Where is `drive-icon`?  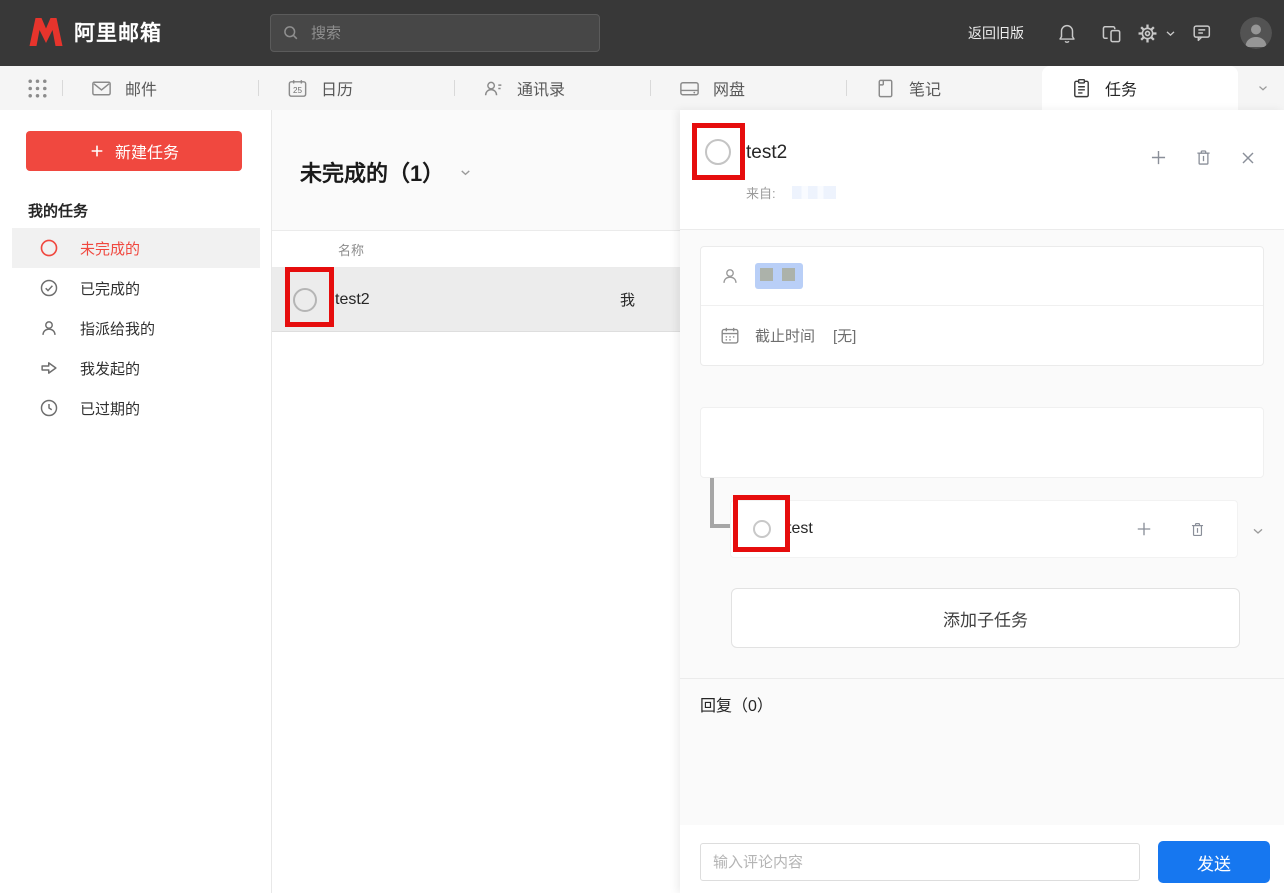
drive-icon is located at coordinates (689, 88).